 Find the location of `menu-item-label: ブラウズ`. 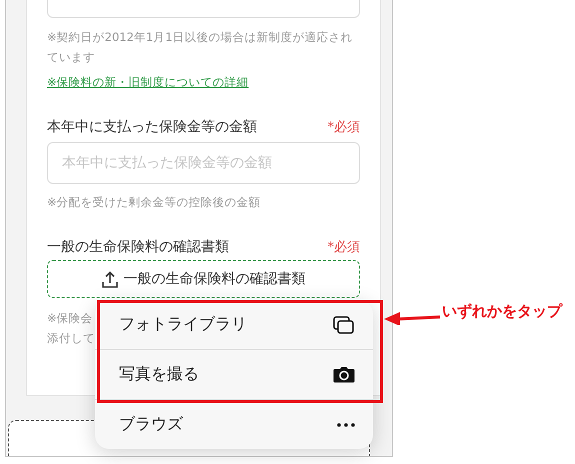

menu-item-label: ブラウズ is located at coordinates (151, 424).